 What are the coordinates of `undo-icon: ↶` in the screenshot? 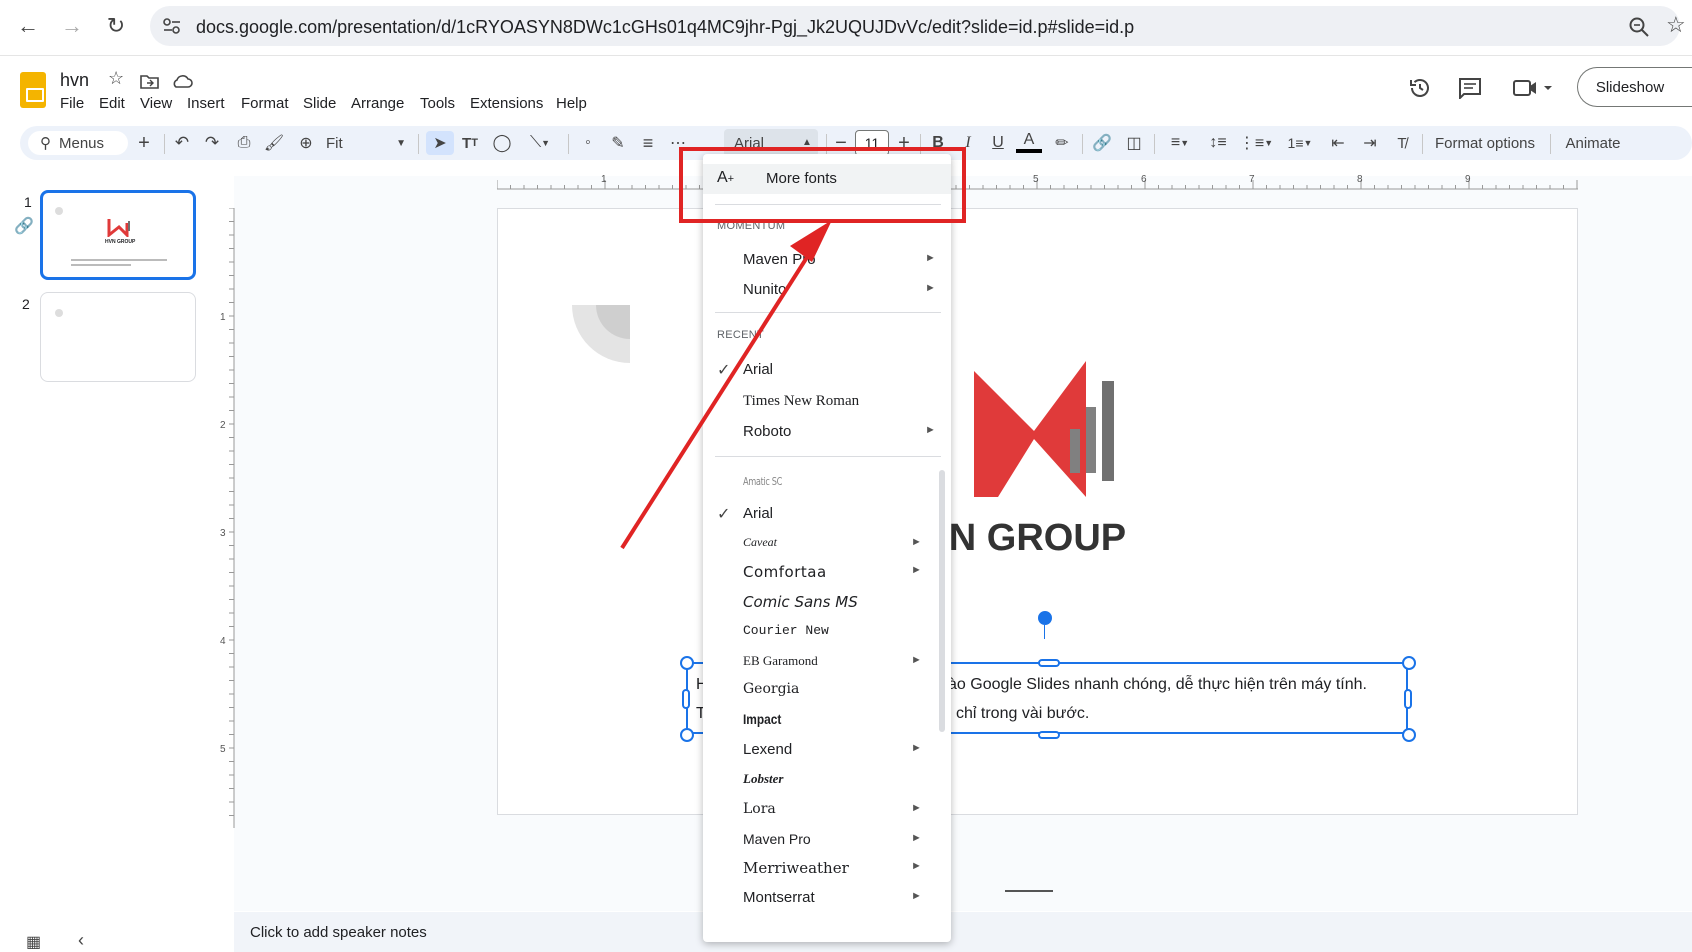 It's located at (182, 143).